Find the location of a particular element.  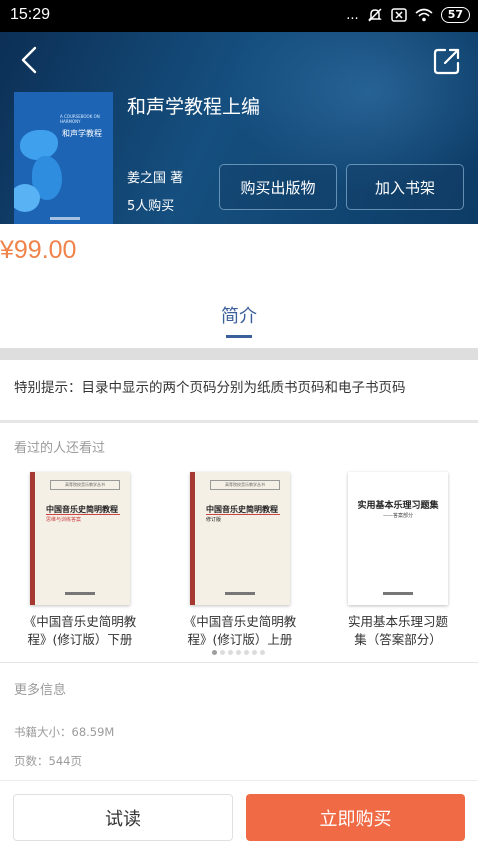

cover-subtitle: 思维与训练答案 is located at coordinates (64, 520).